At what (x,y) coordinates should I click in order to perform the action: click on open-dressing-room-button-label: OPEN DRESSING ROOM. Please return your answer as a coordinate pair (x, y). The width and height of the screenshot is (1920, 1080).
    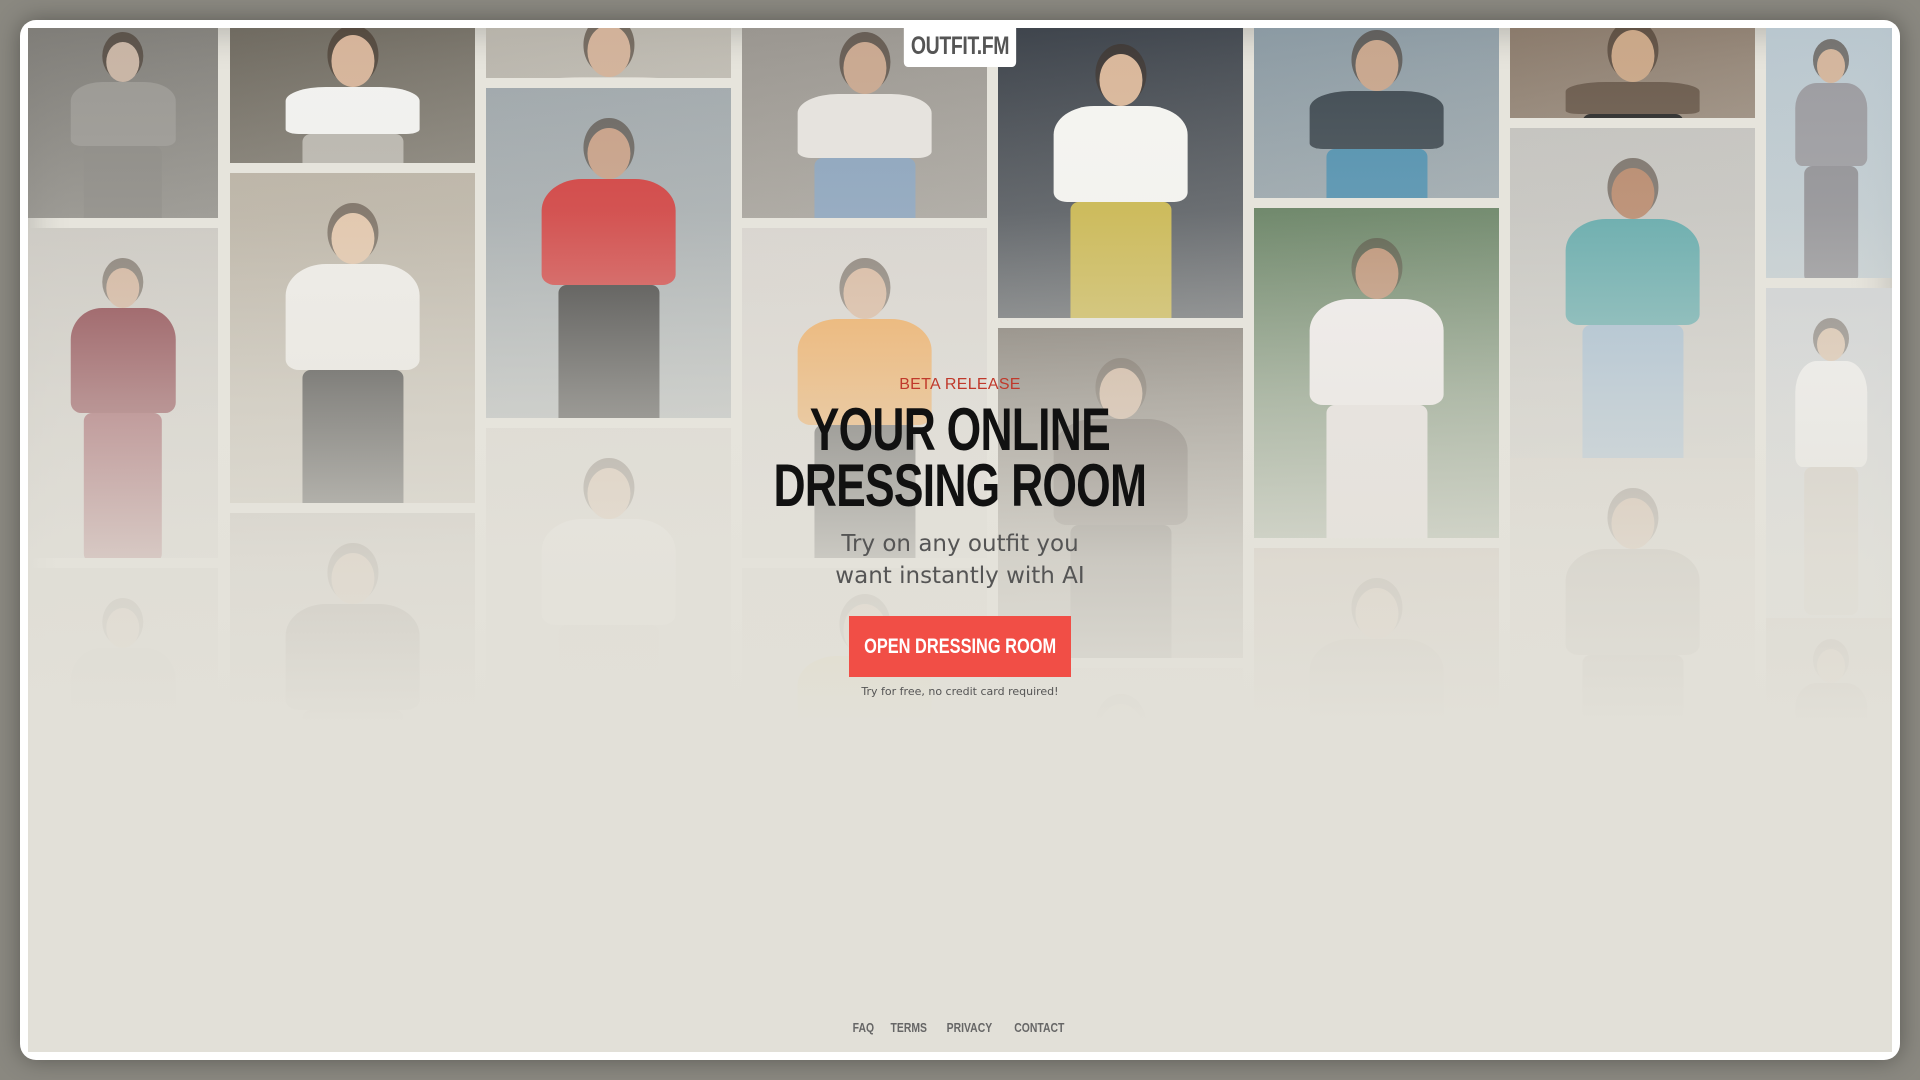
    Looking at the image, I should click on (960, 646).